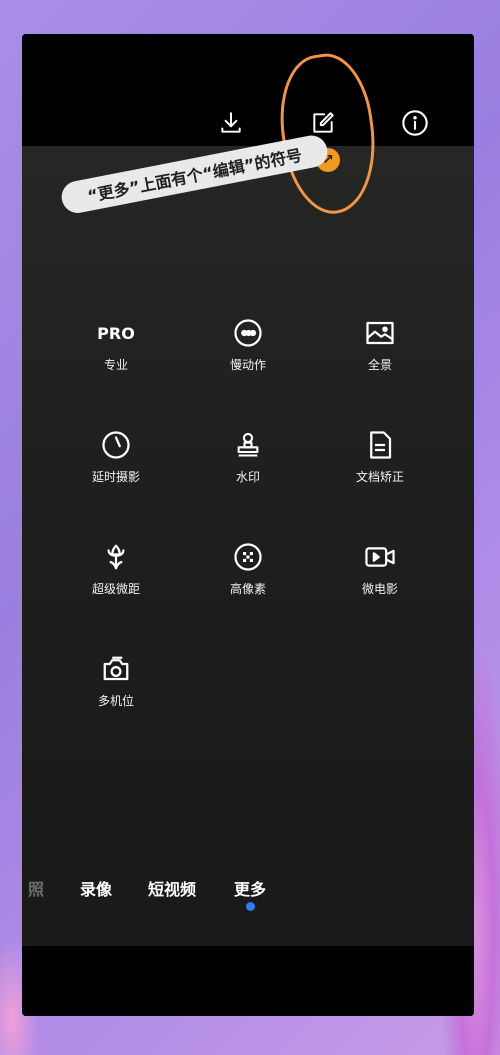 The width and height of the screenshot is (500, 1055). I want to click on mode-slow-motion: 慢动作, so click(248, 344).